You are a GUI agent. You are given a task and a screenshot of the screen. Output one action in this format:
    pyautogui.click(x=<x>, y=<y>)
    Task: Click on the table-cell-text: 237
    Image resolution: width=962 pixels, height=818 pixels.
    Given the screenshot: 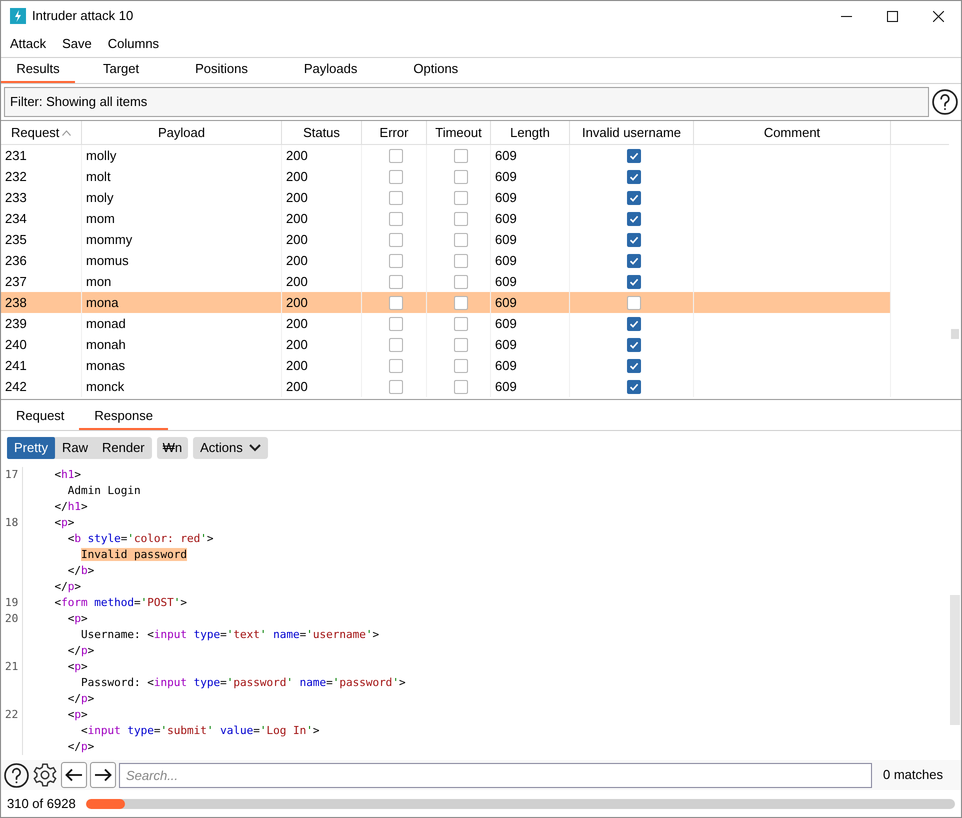 What is the action you would take?
    pyautogui.click(x=16, y=281)
    